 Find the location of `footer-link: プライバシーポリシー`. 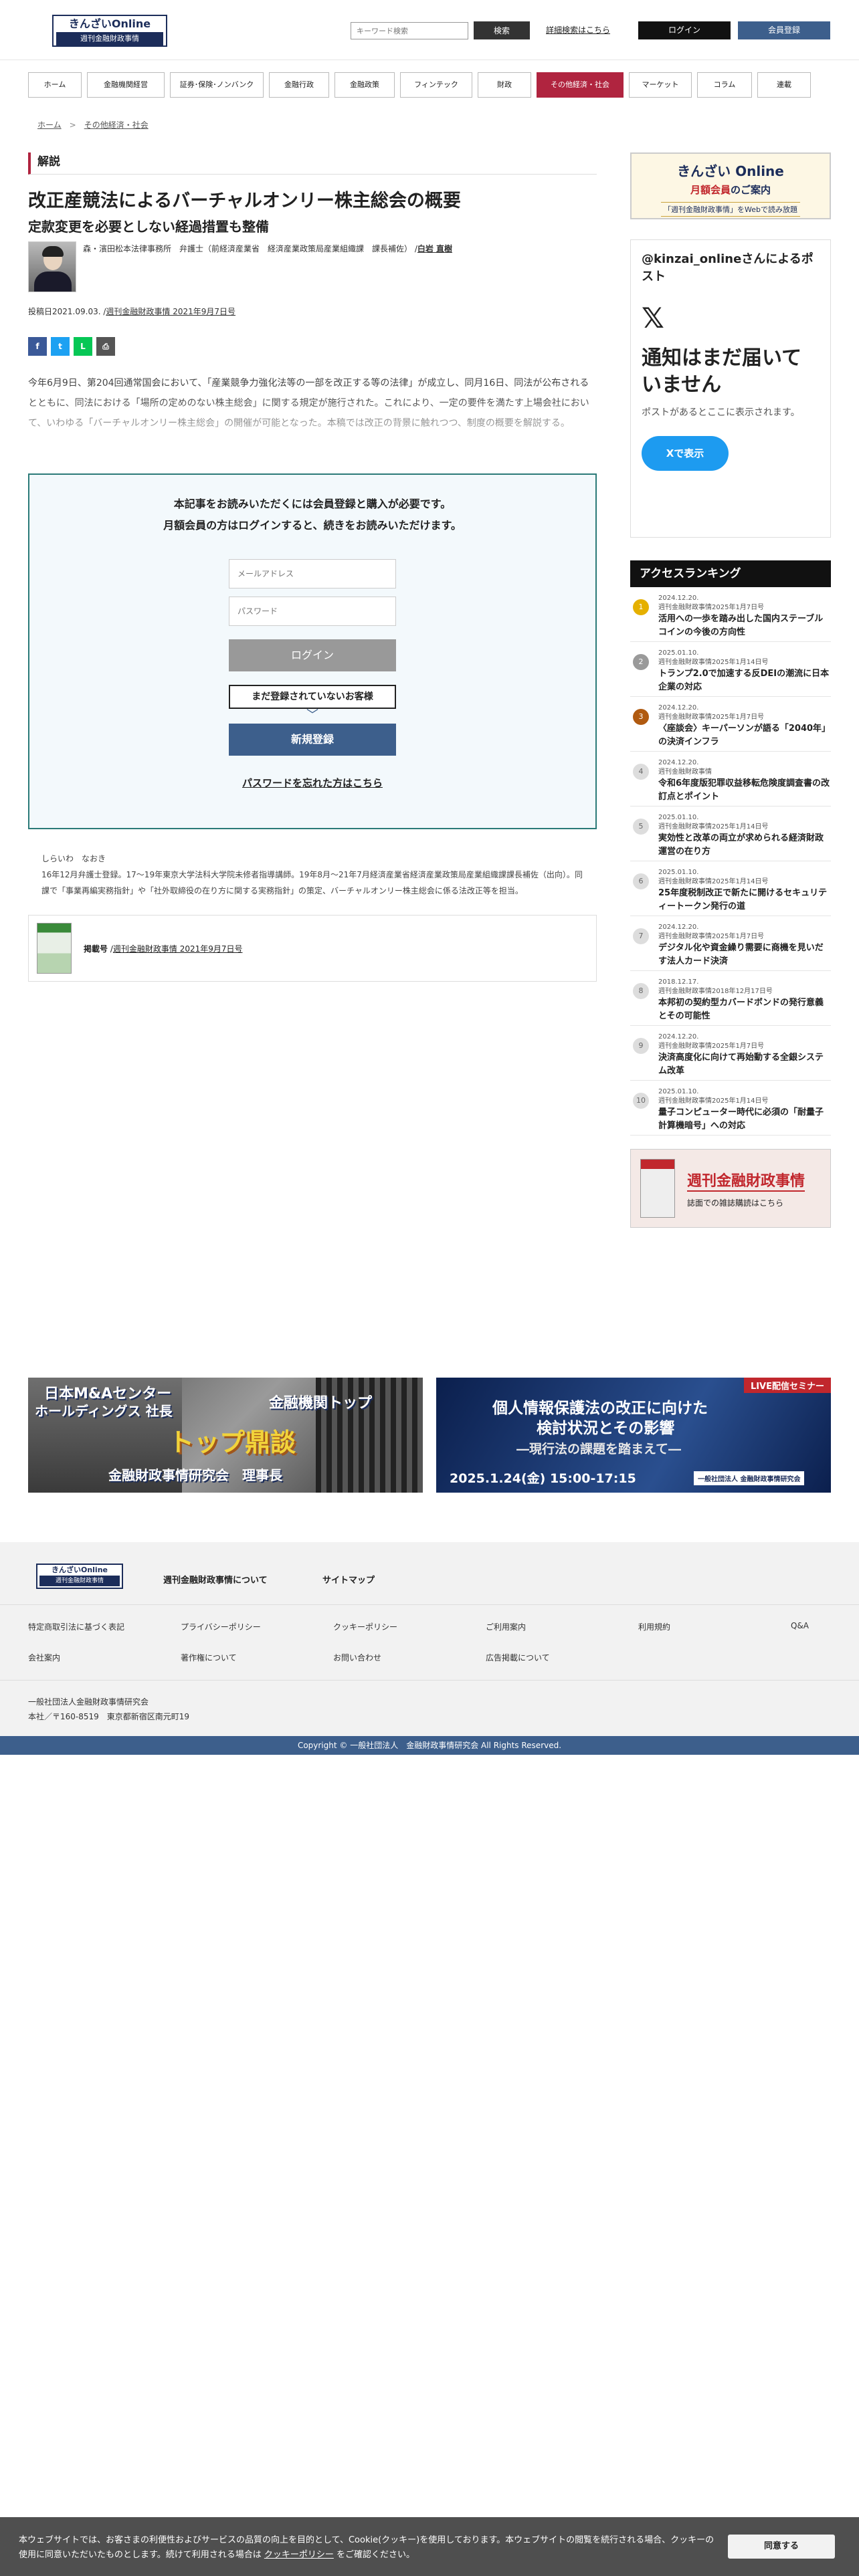

footer-link: プライバシーポリシー is located at coordinates (257, 1637).